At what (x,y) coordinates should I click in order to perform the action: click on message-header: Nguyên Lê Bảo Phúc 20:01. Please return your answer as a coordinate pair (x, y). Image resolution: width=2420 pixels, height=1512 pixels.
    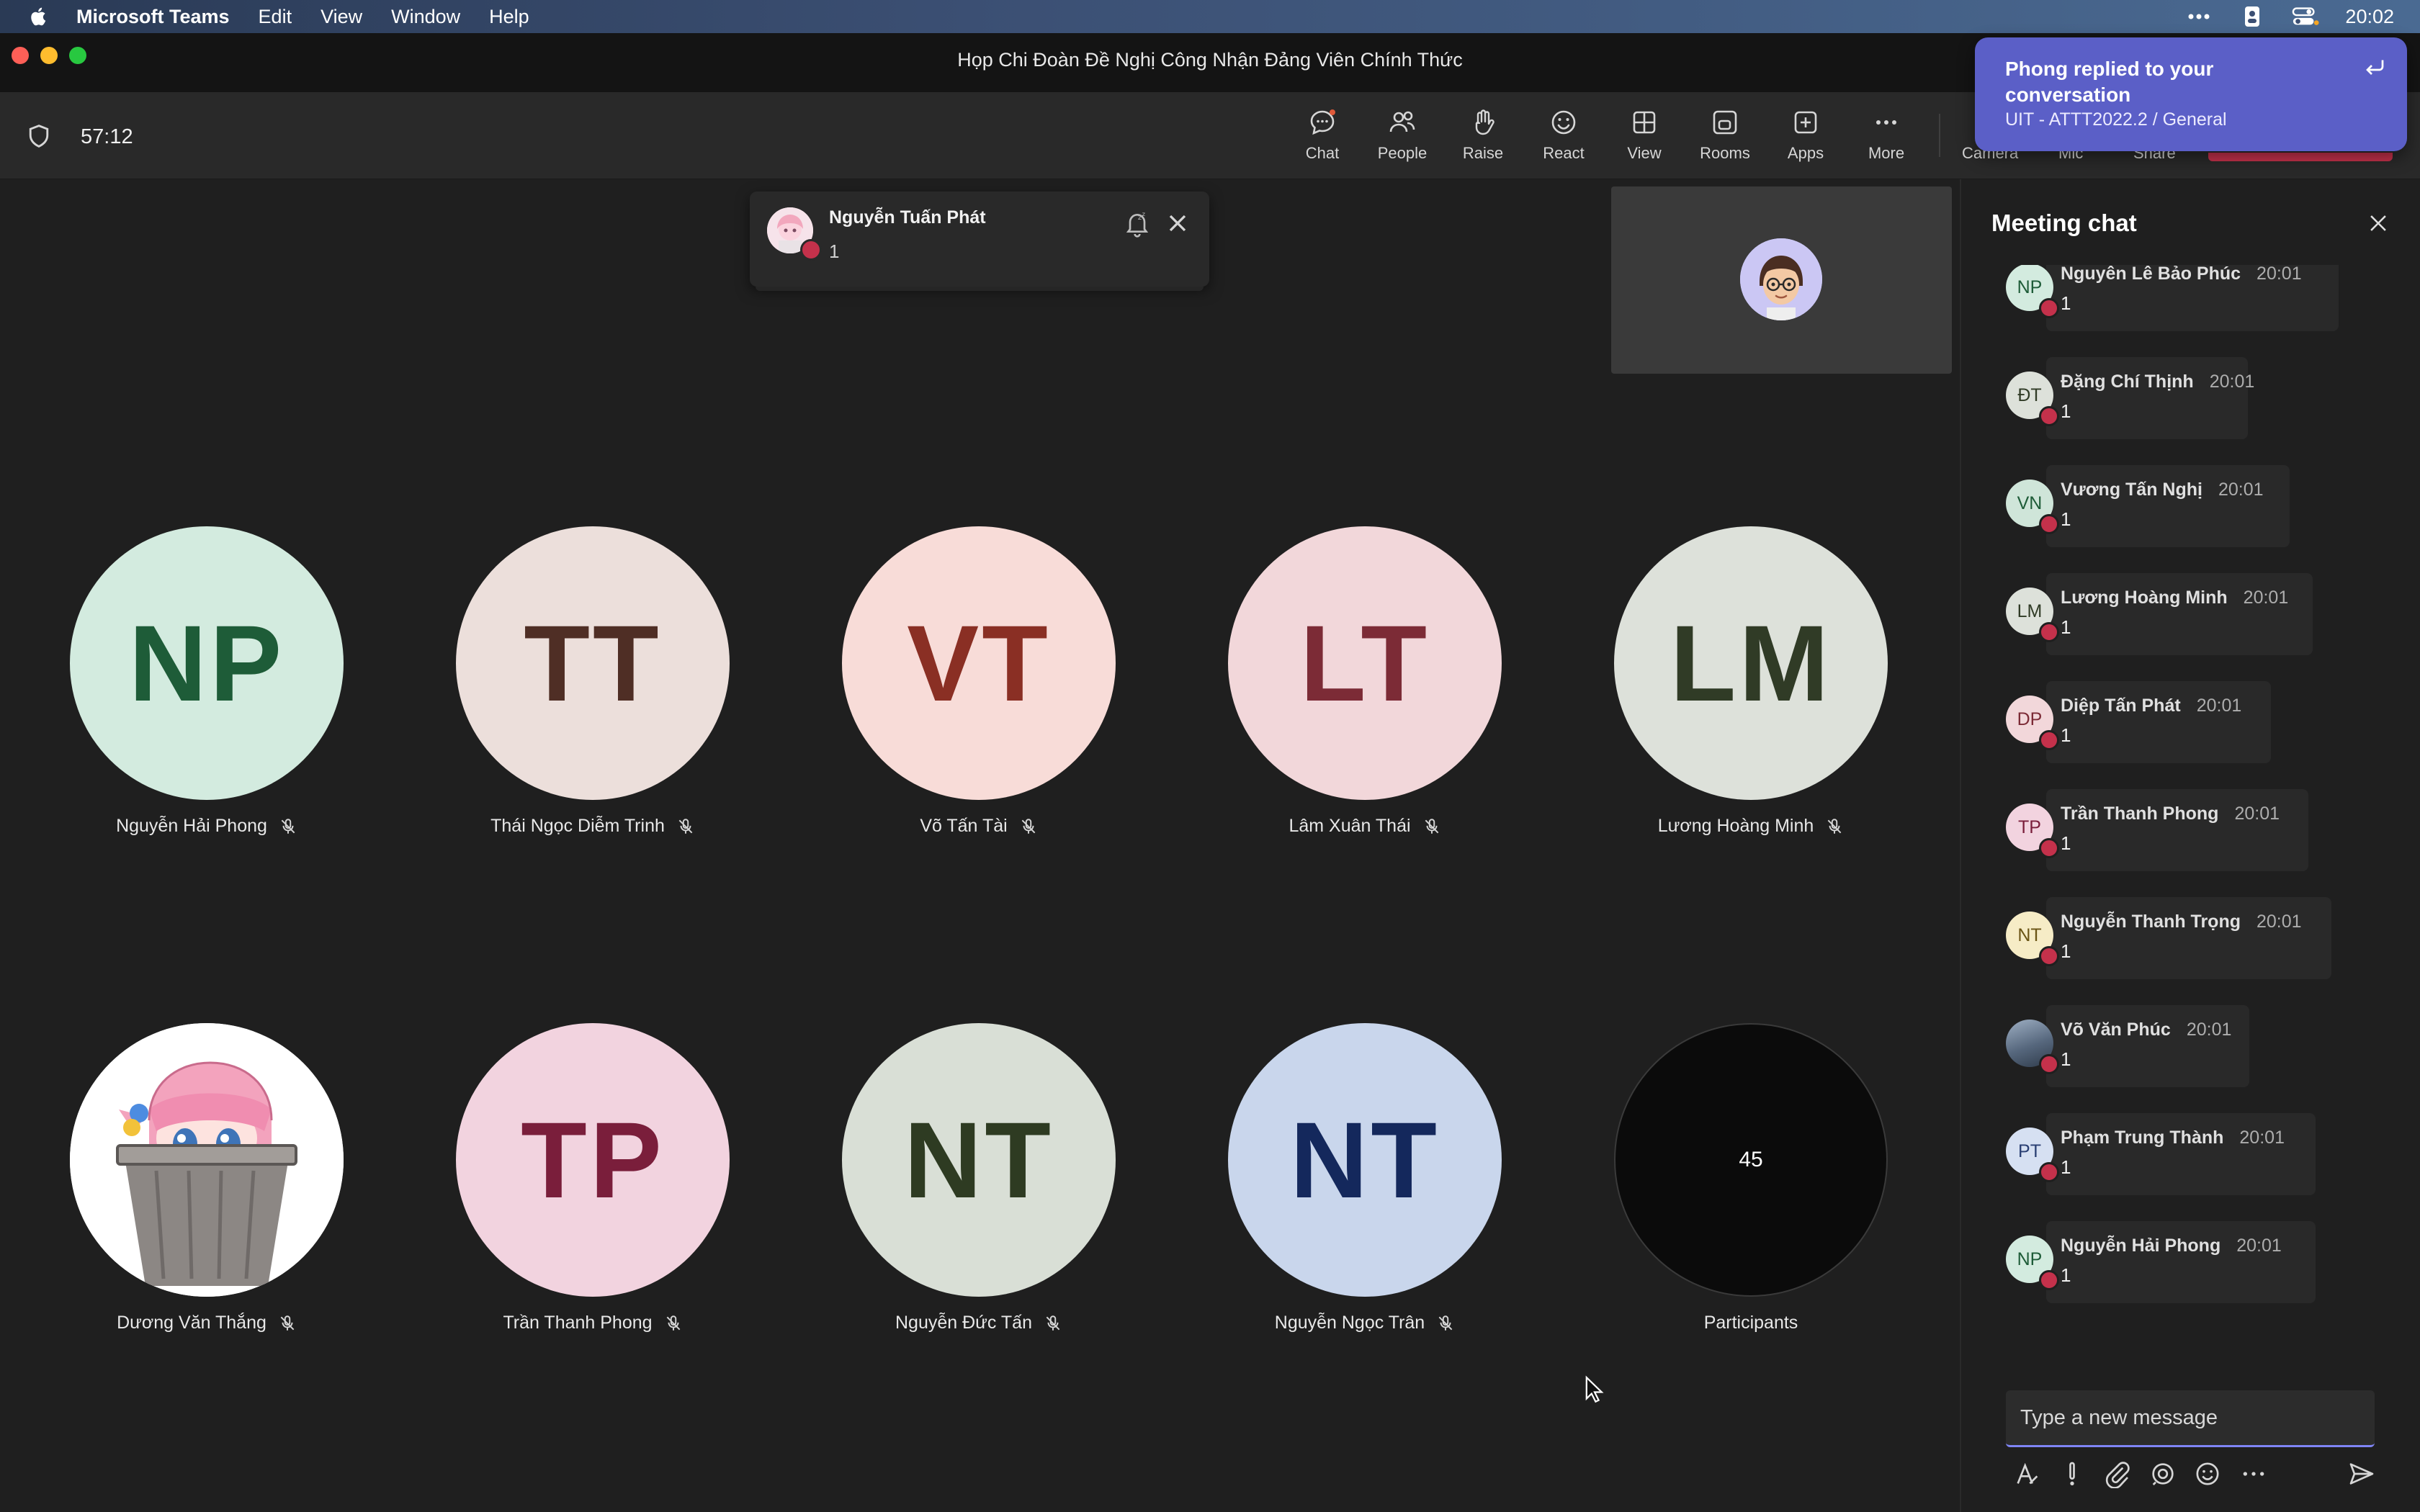
    Looking at the image, I should click on (2181, 274).